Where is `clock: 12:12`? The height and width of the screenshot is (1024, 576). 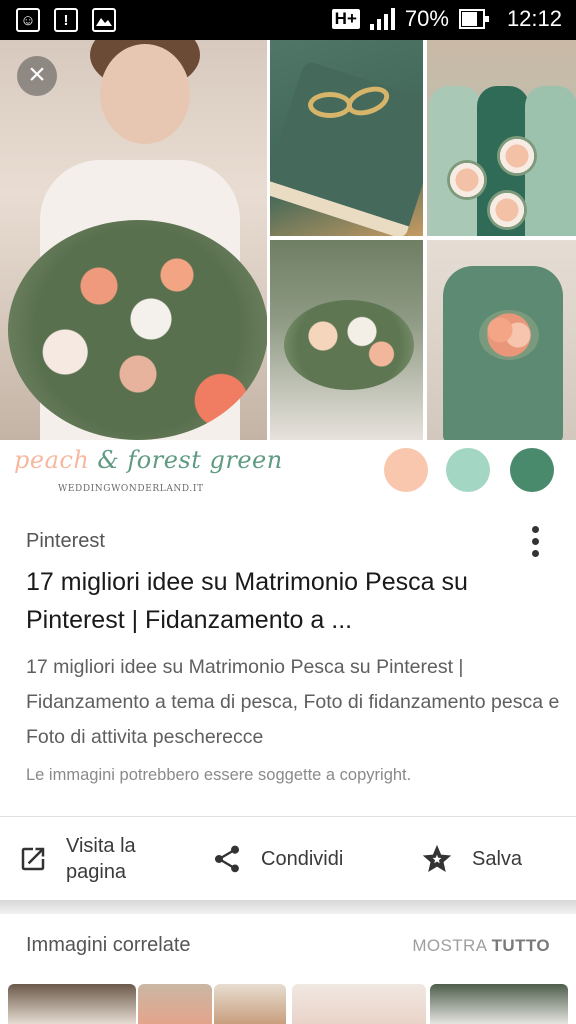
clock: 12:12 is located at coordinates (534, 18).